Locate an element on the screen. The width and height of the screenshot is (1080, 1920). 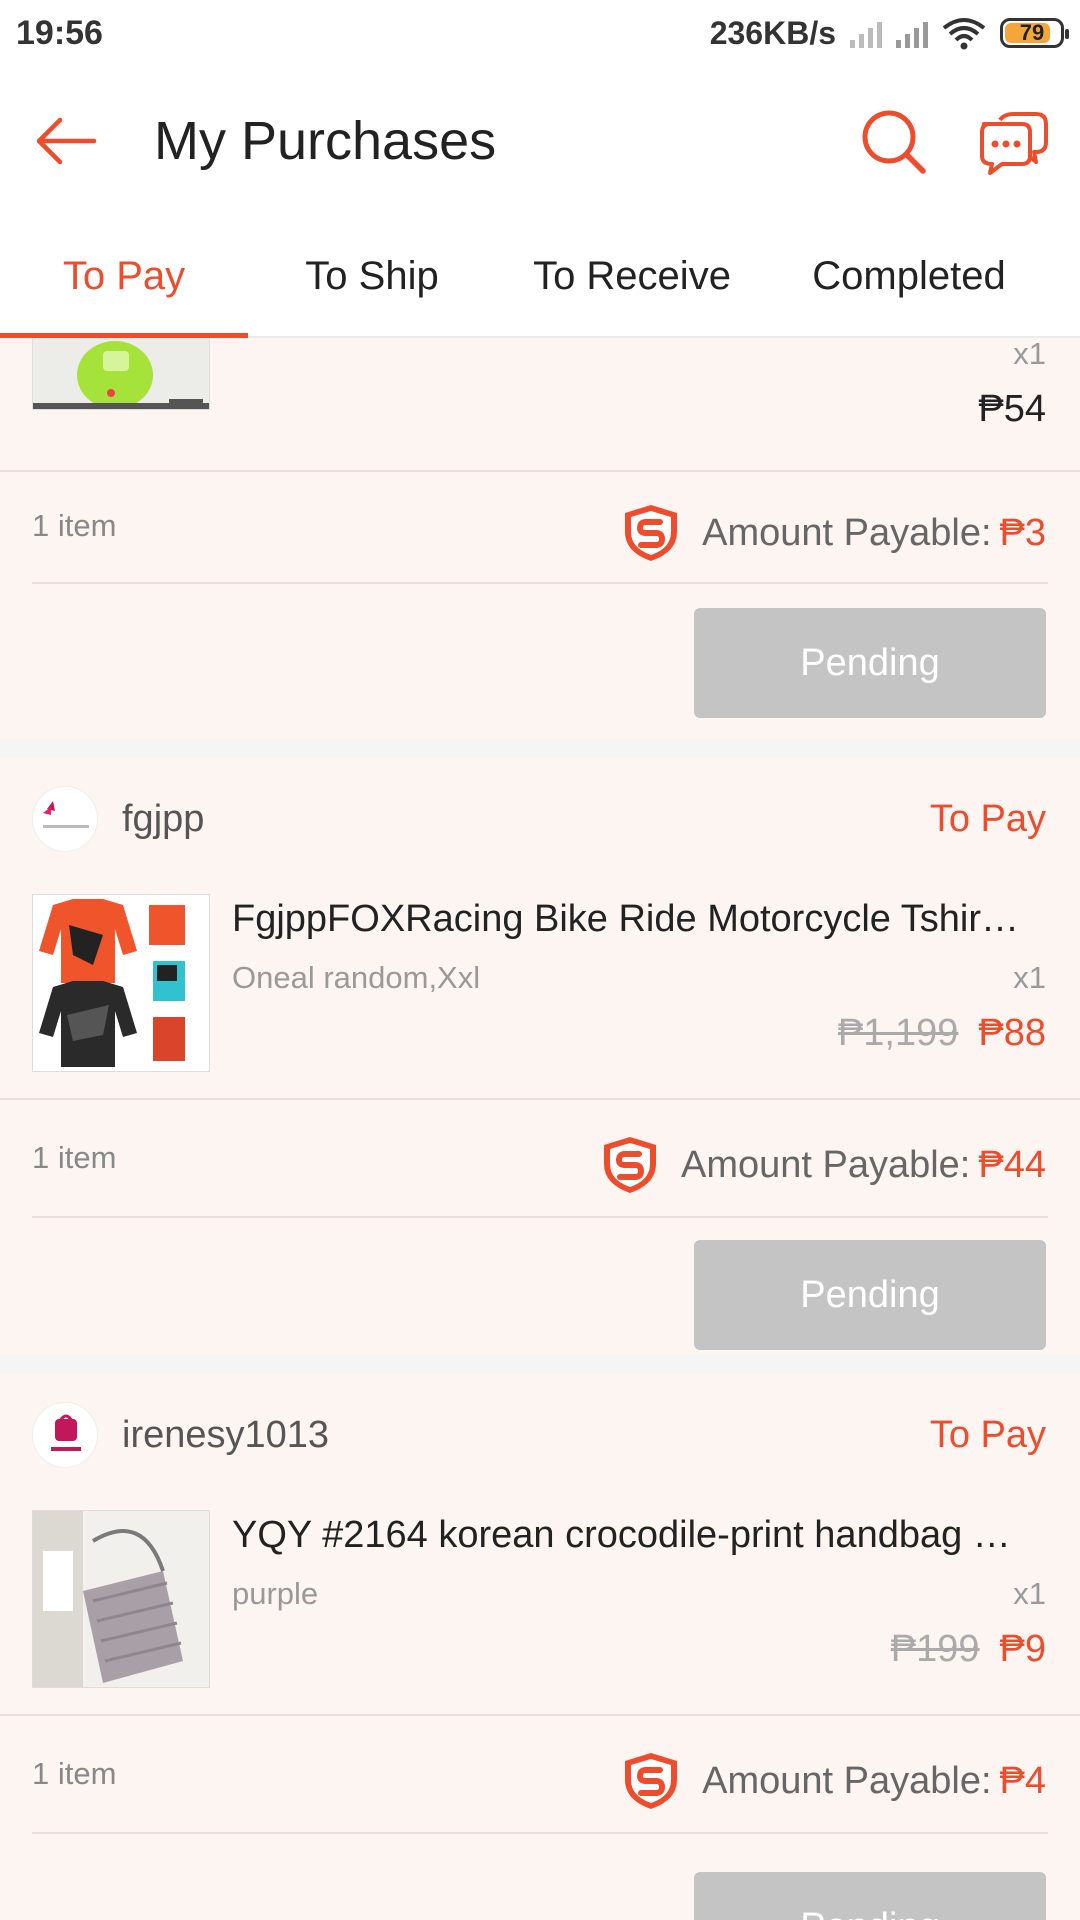
order-summary: 1 item Amount Payable: ₱44 is located at coordinates (540, 1159).